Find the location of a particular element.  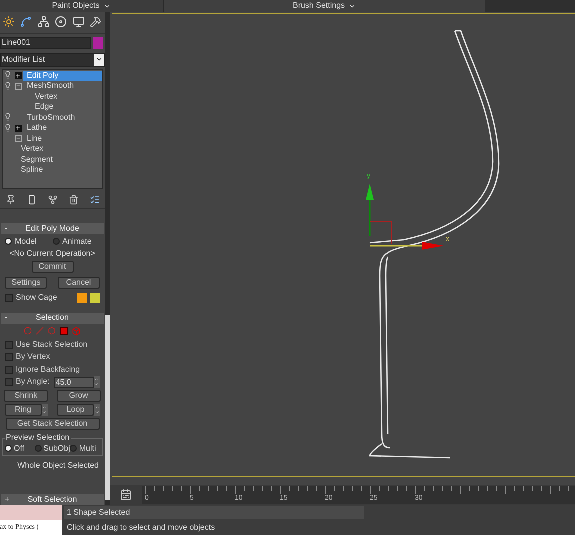

y-axis-arrow is located at coordinates (370, 210).